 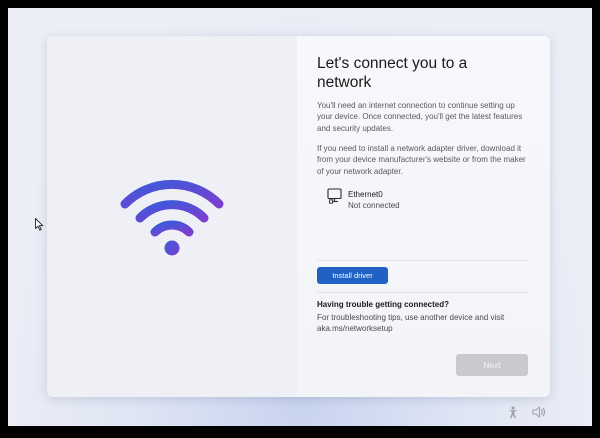 I want to click on network-name: Ethernet0, so click(x=365, y=194).